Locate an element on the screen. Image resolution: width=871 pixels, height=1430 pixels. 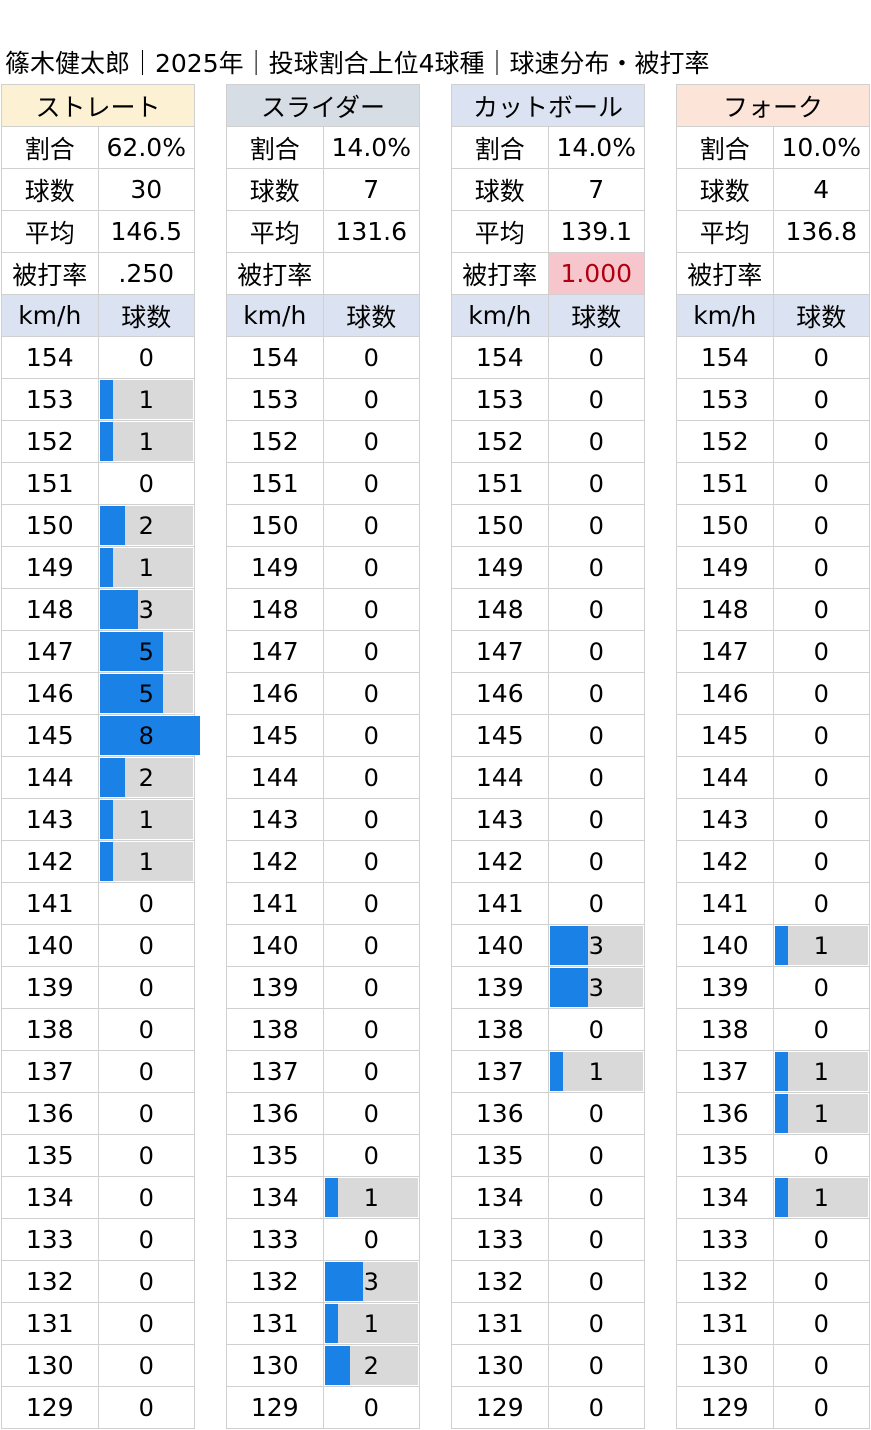
speed-row: 141 0 is located at coordinates (98, 903).